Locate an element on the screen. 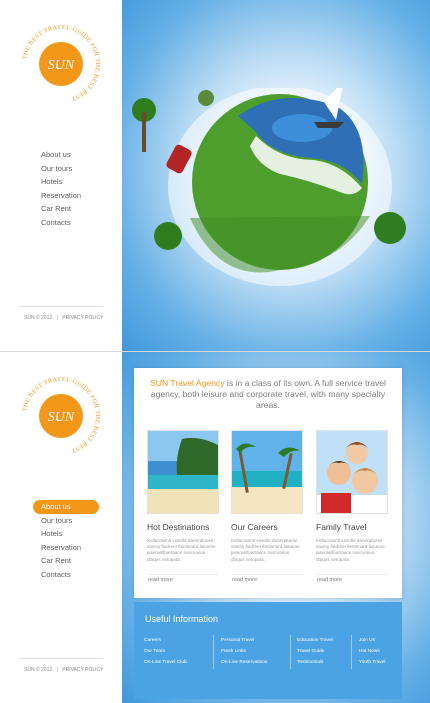  link-online-reservations: On-Line Reservations is located at coordinates (244, 662).